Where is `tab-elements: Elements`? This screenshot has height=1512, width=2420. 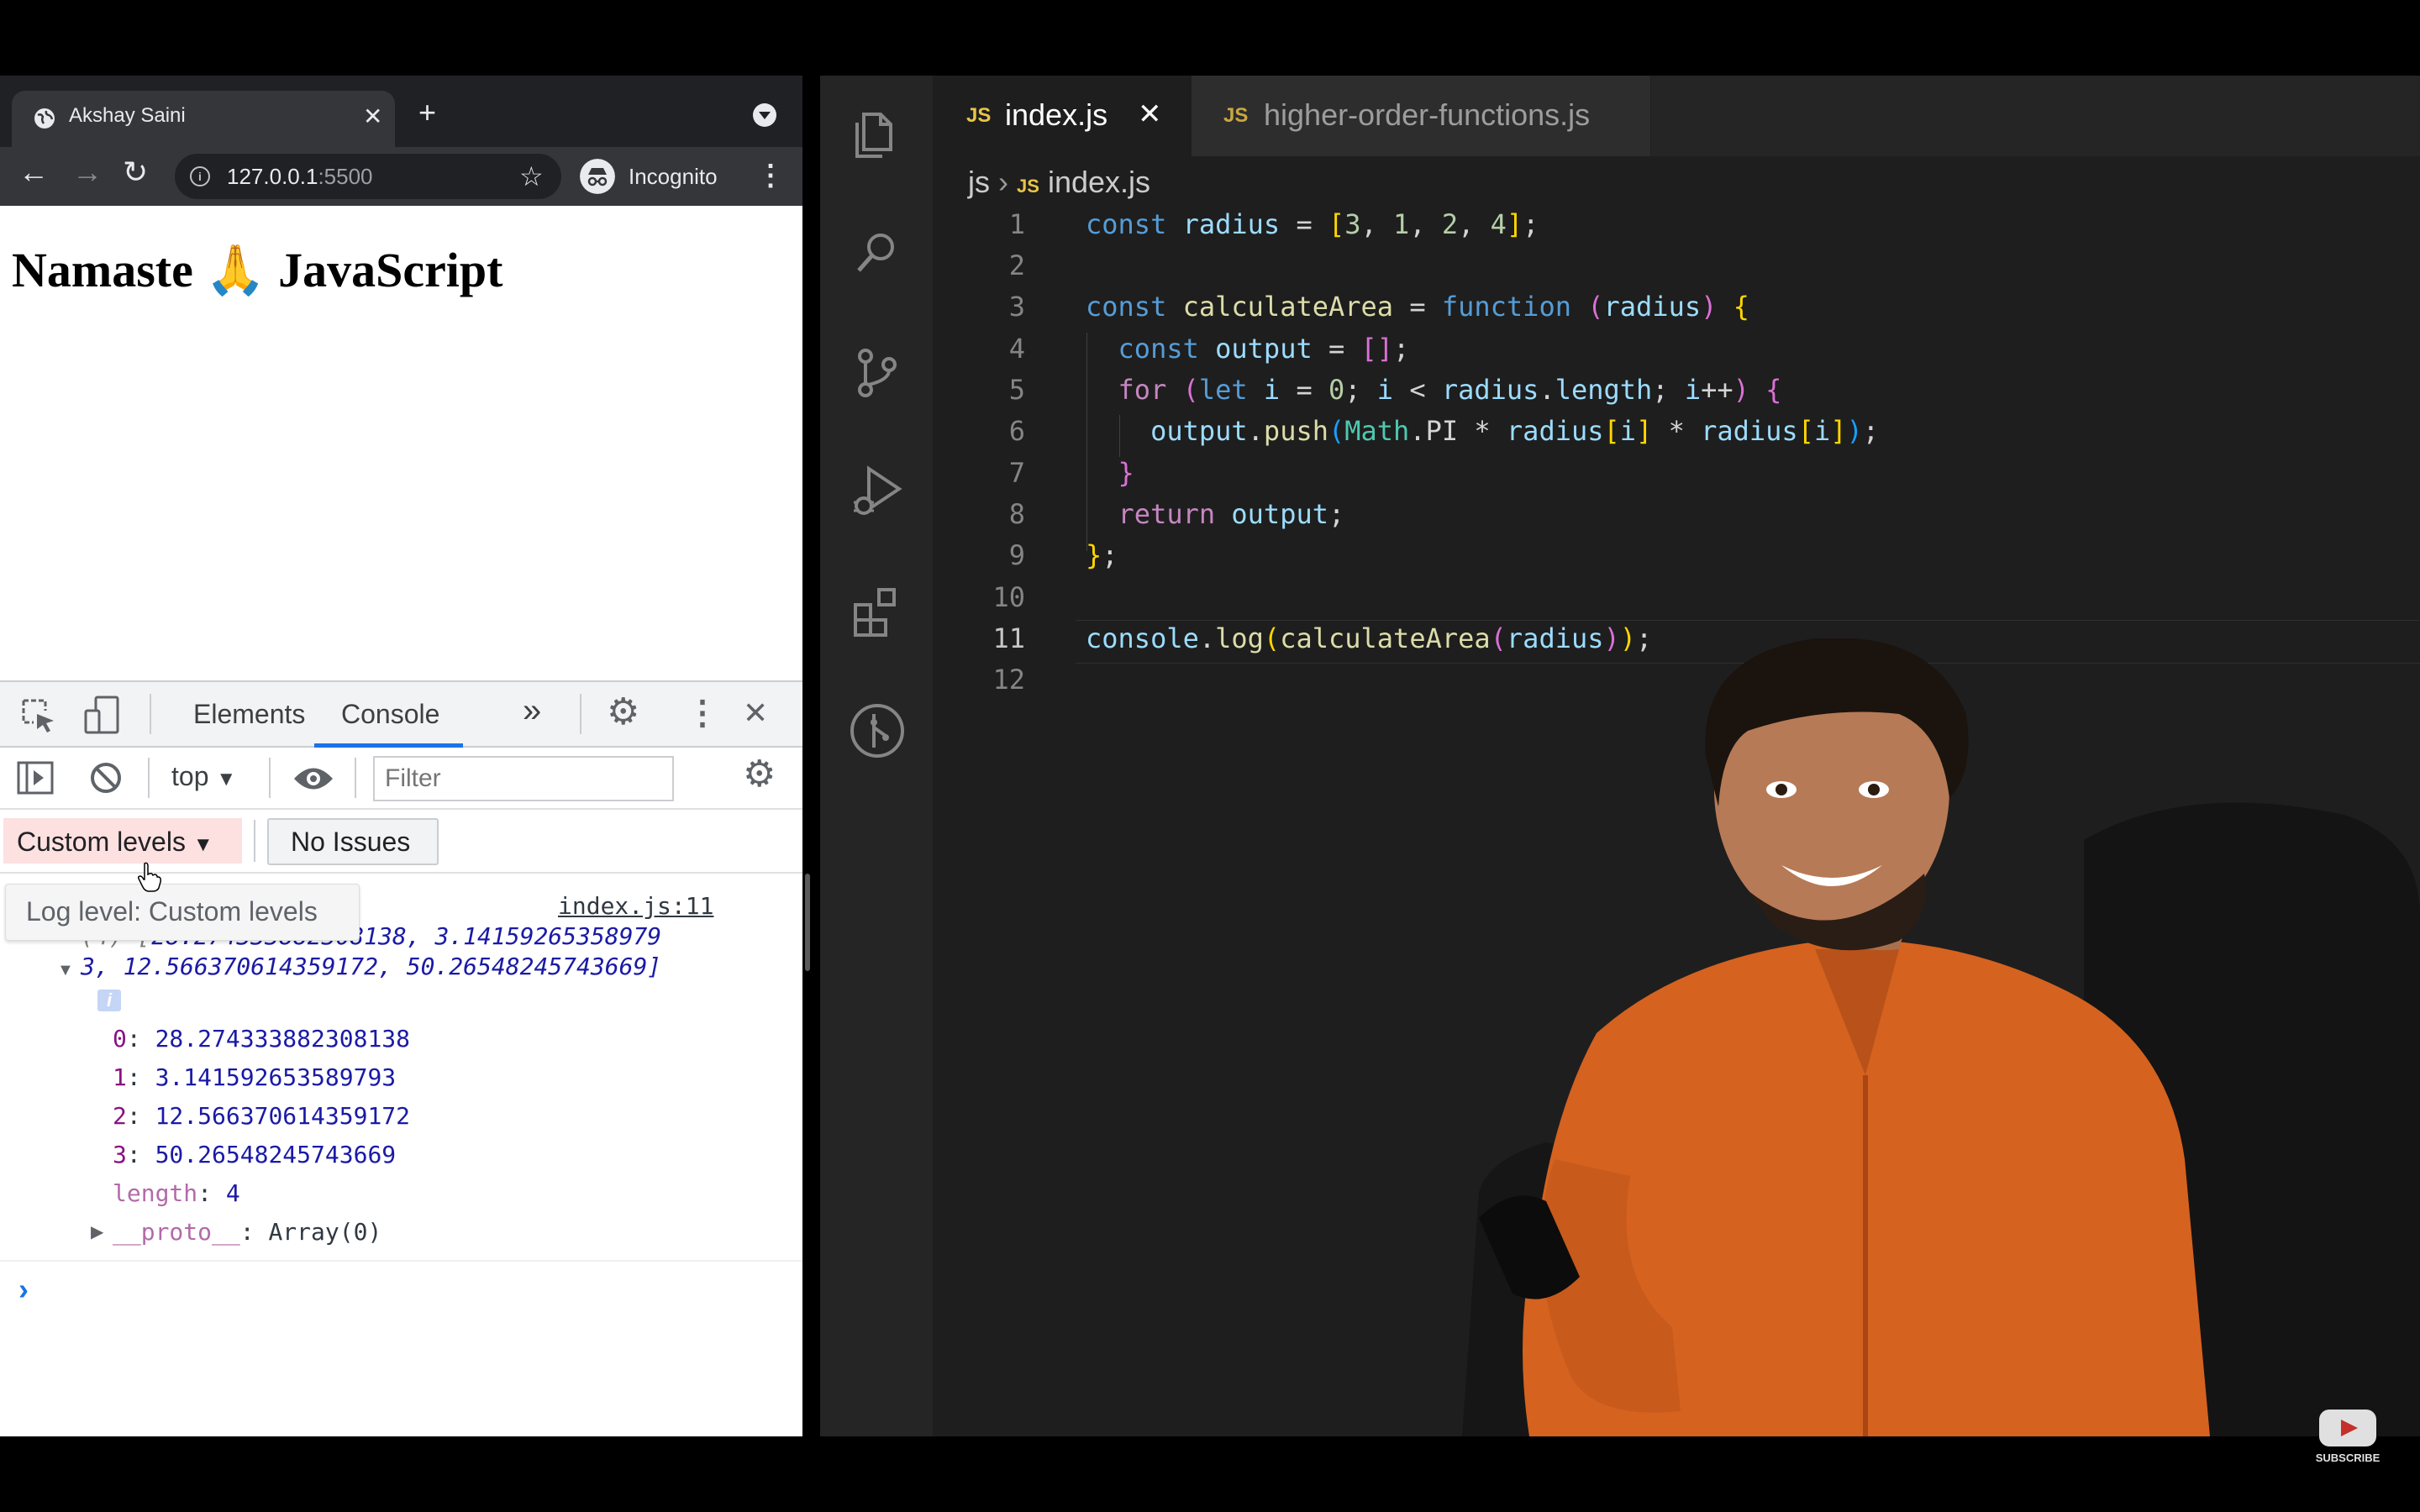 tab-elements: Elements is located at coordinates (249, 714).